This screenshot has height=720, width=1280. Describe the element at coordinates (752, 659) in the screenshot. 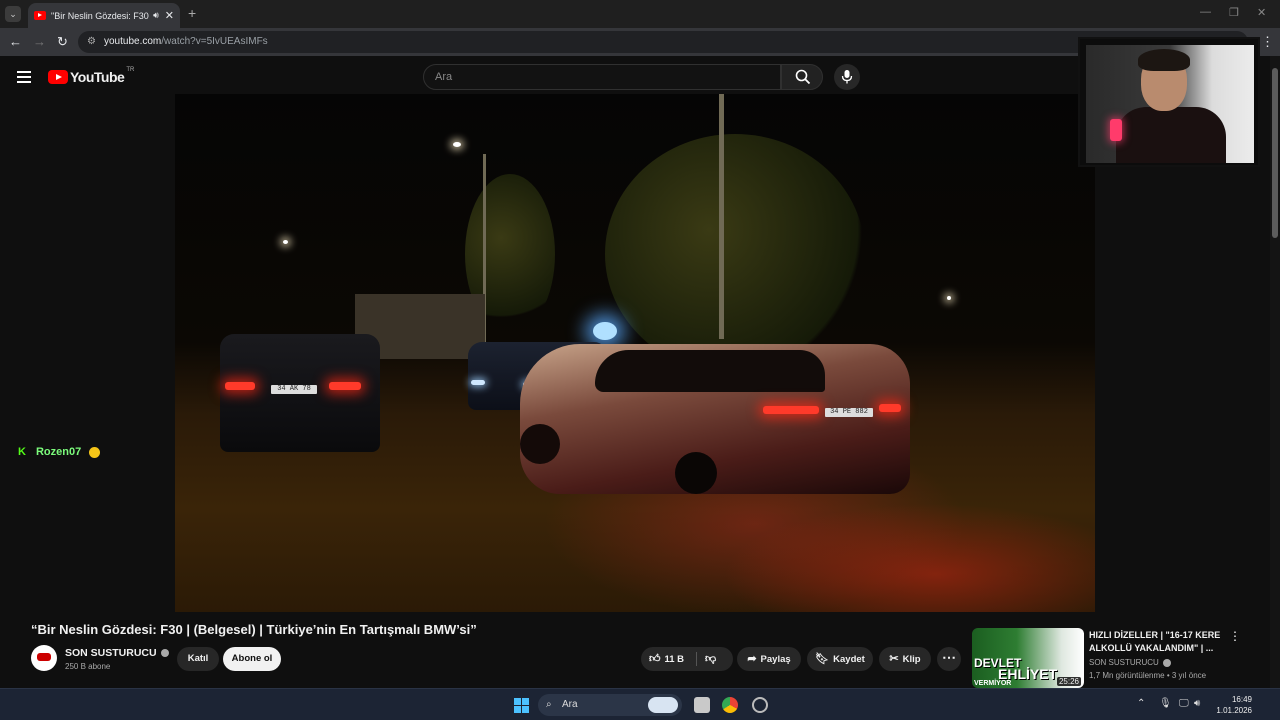

I see `share-arrow-icon: ➦` at that location.